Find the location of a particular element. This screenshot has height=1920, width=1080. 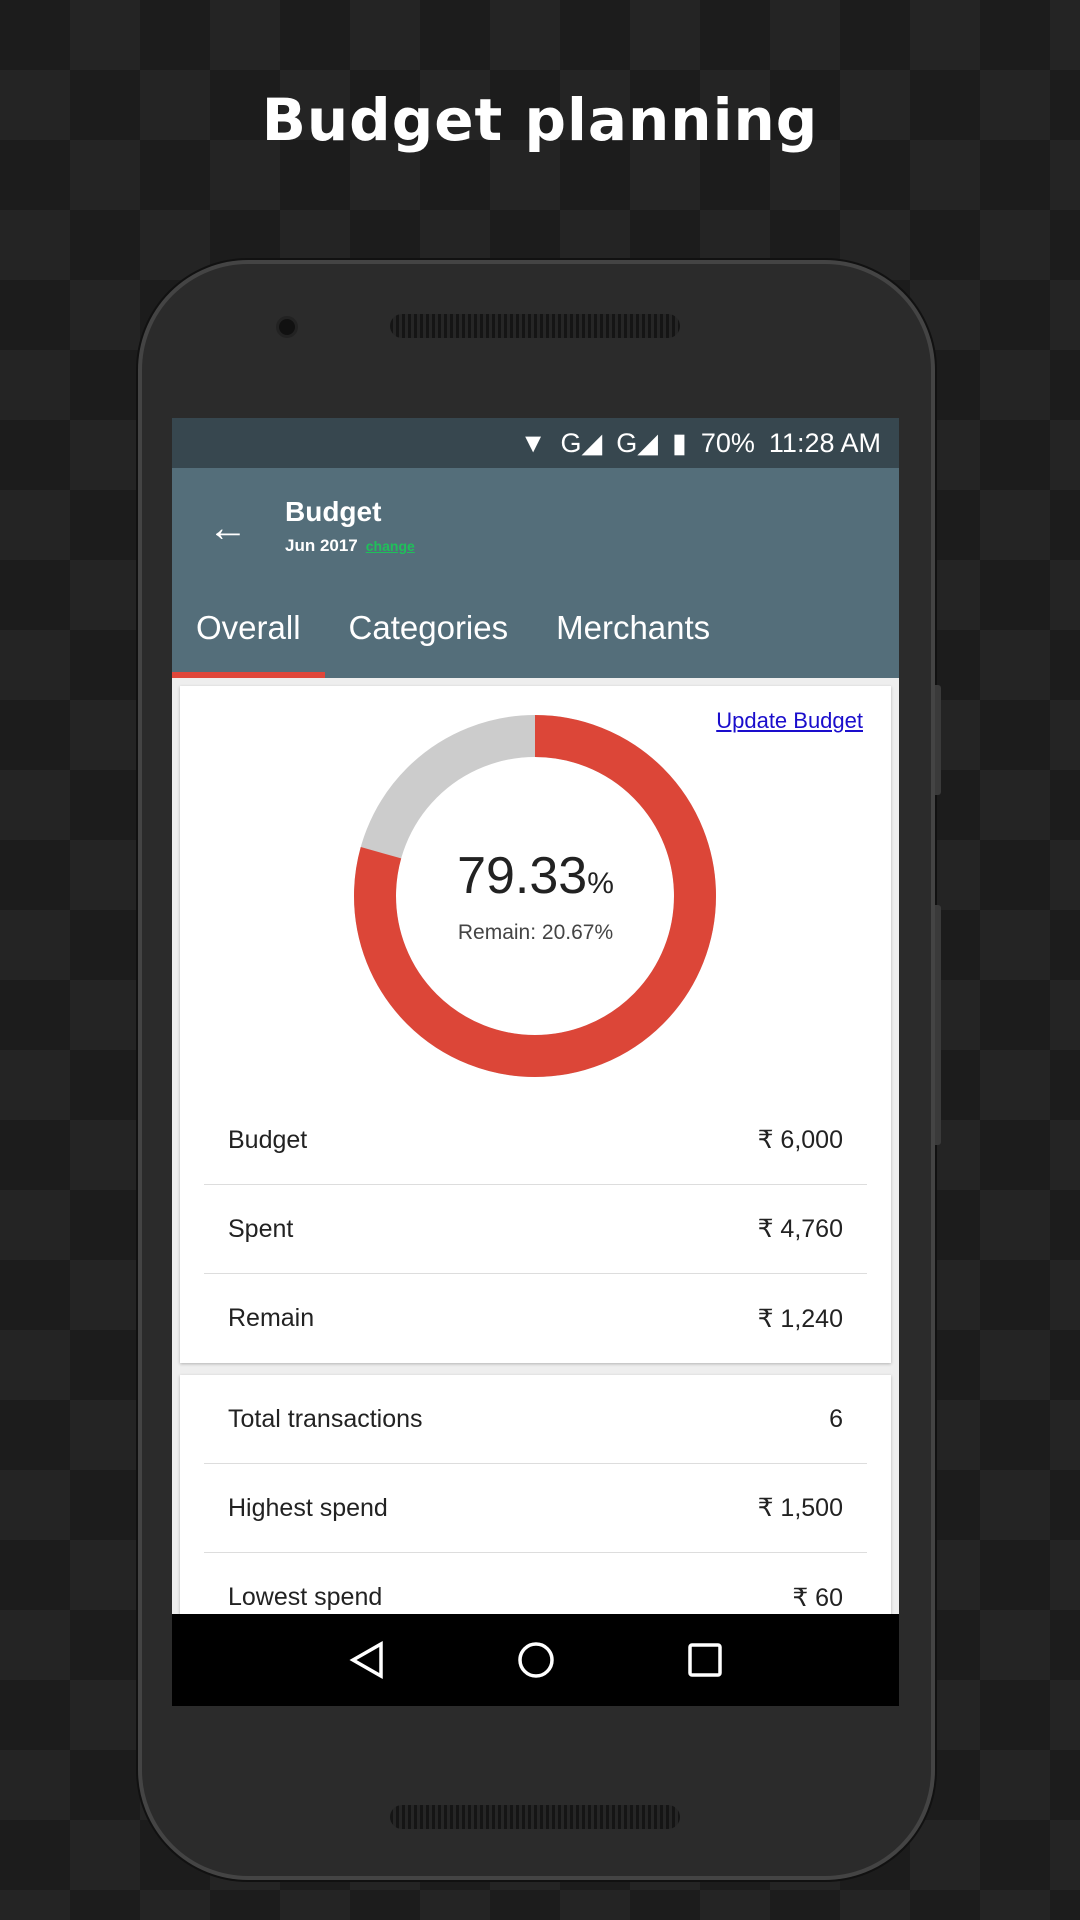

month-label: Jun 2017 change is located at coordinates (350, 545).